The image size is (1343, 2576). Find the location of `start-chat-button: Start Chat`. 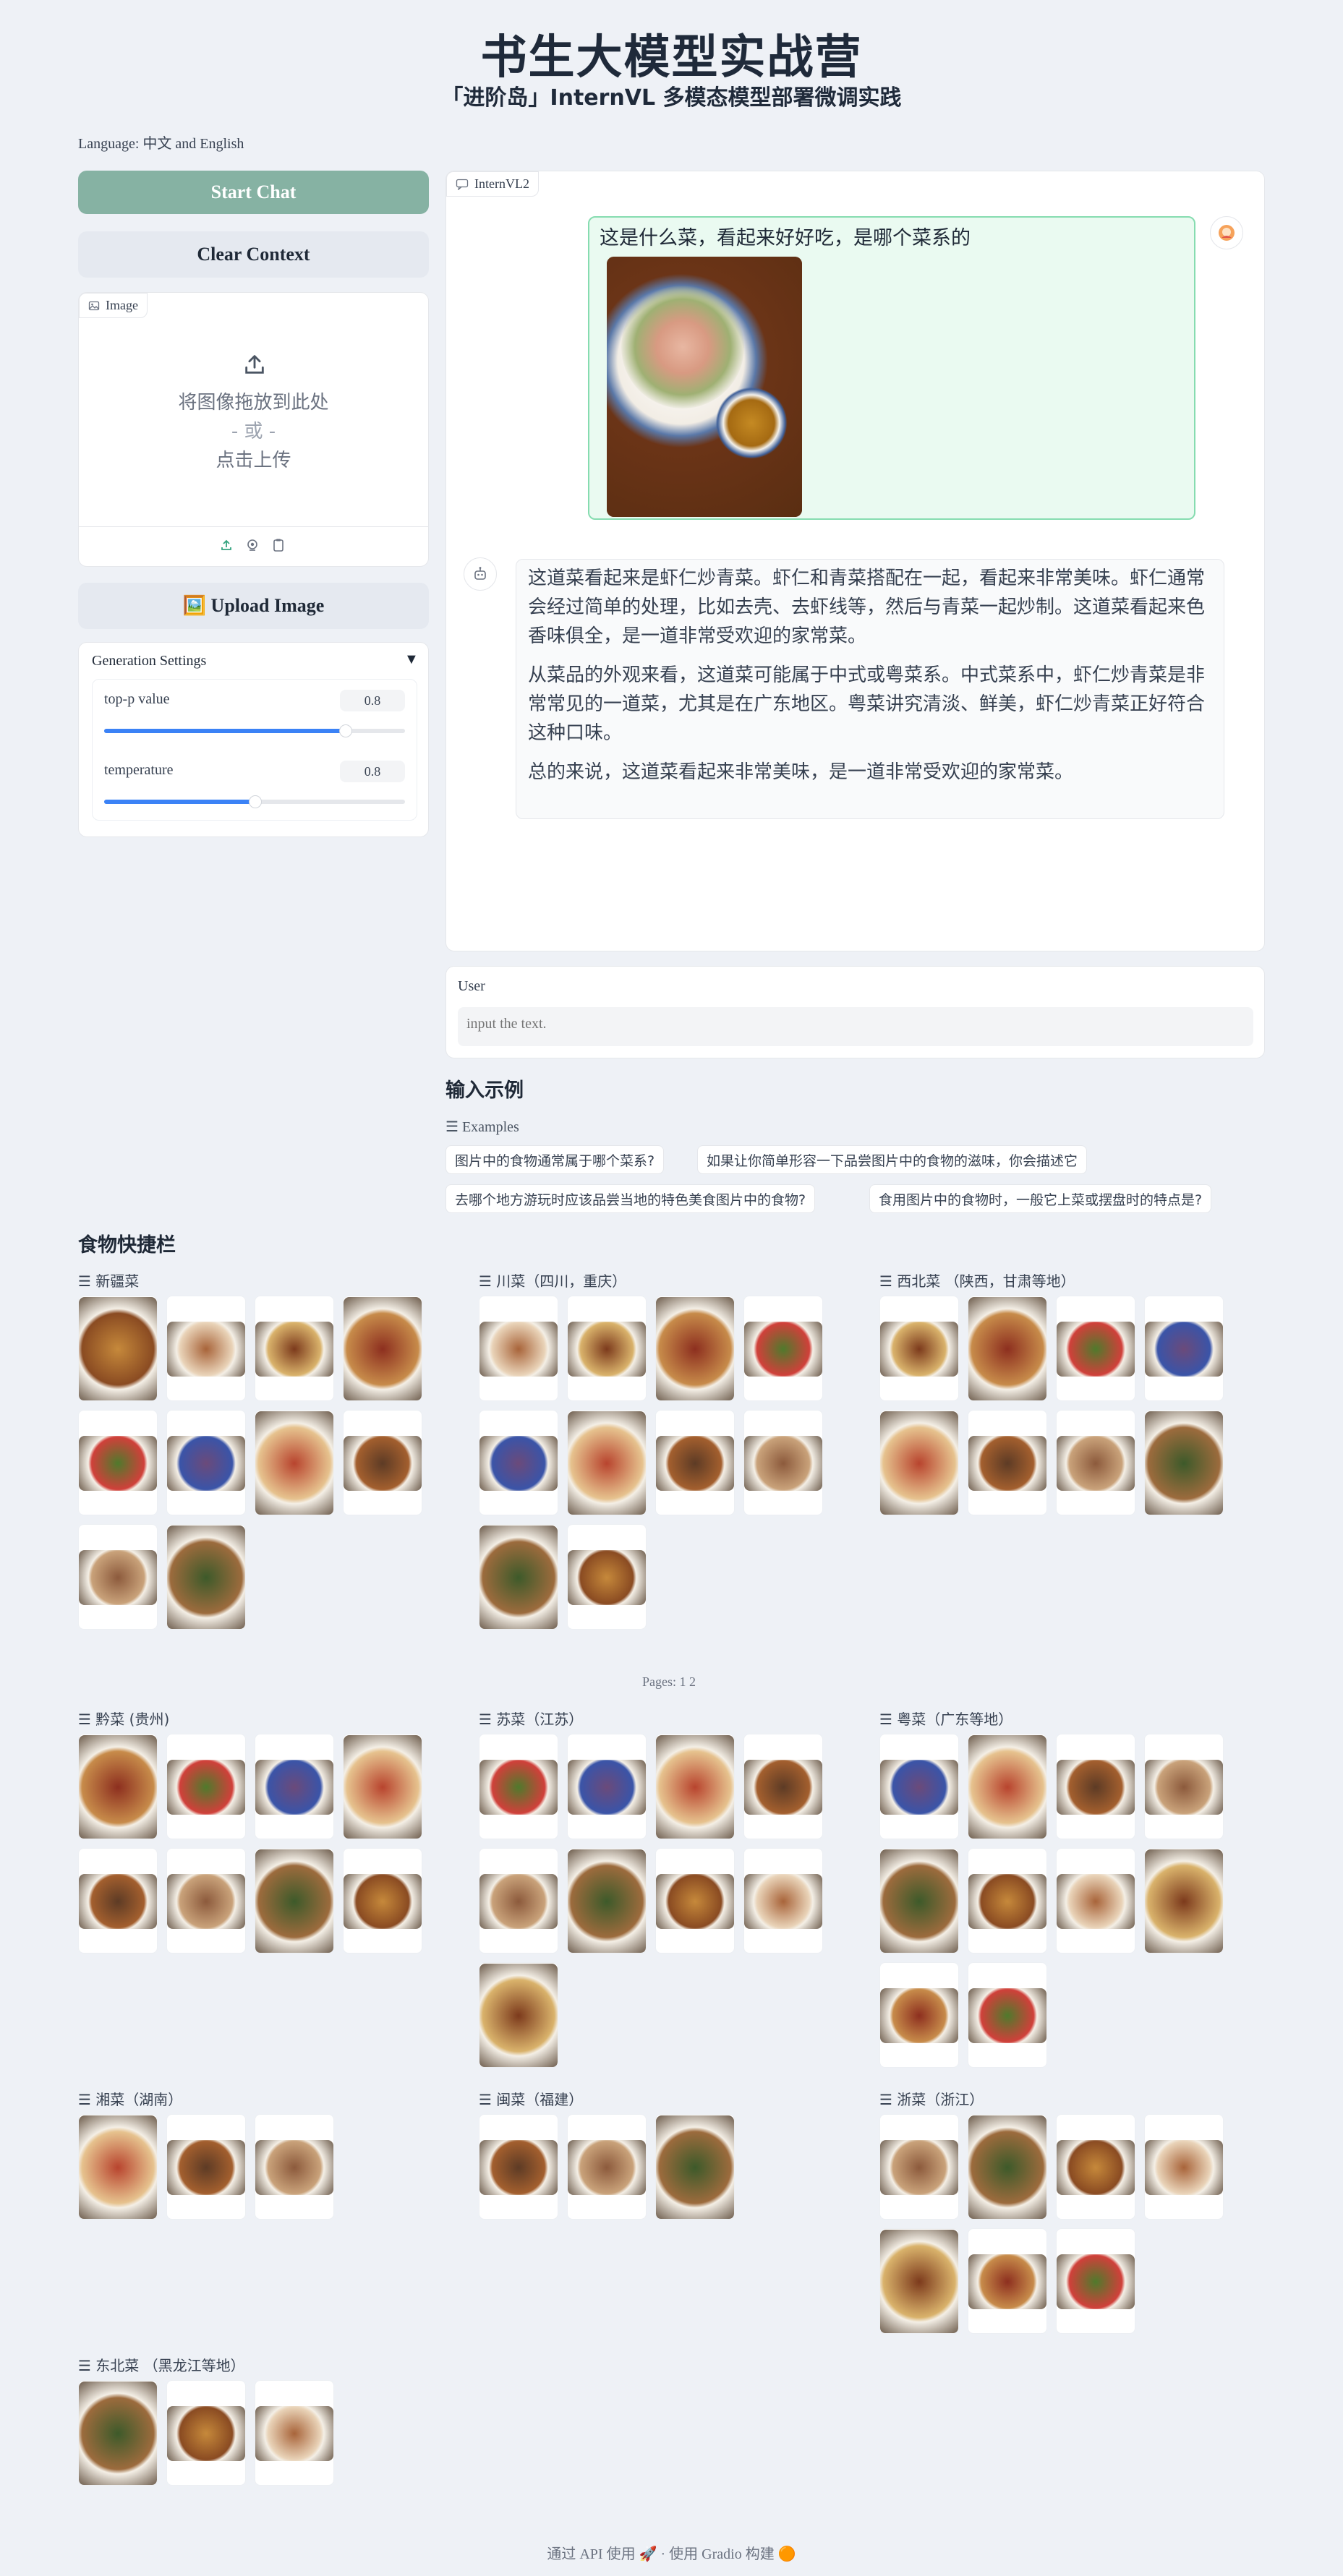

start-chat-button: Start Chat is located at coordinates (253, 193).